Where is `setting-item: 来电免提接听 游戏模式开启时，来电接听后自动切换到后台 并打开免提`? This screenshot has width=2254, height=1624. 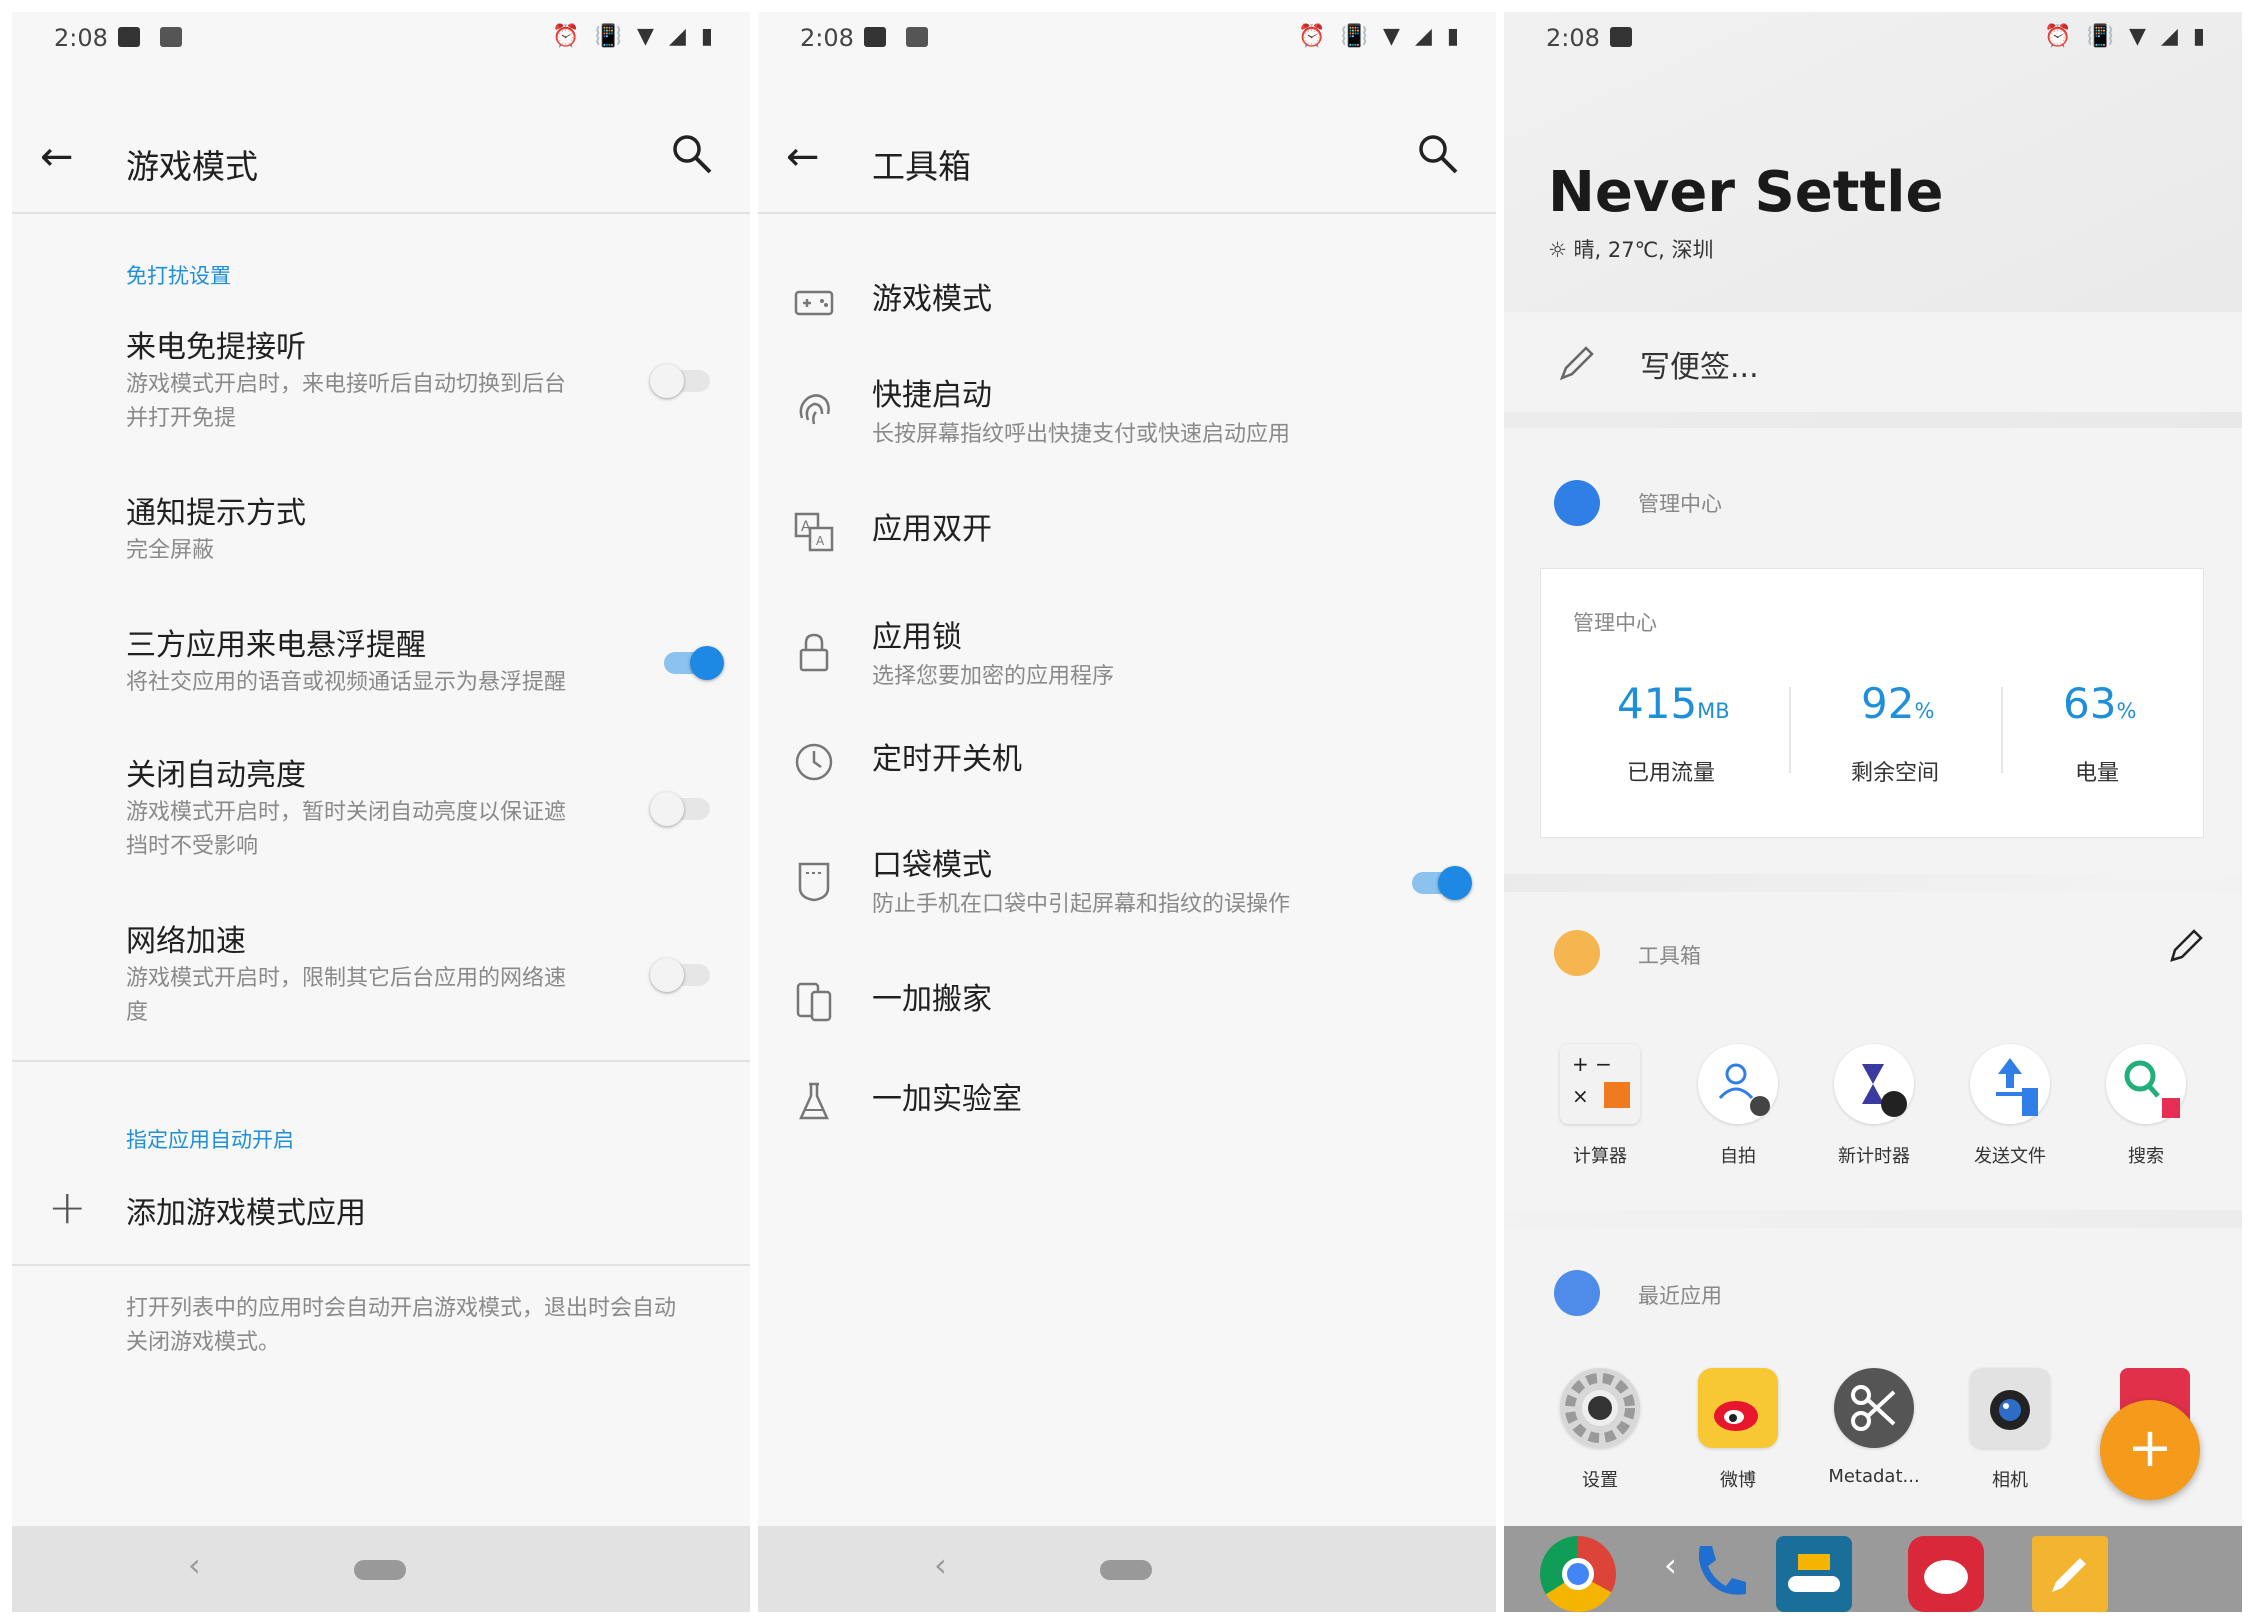 setting-item: 来电免提接听 游戏模式开启时，来电接听后自动切换到后台 并打开免提 is located at coordinates (366, 382).